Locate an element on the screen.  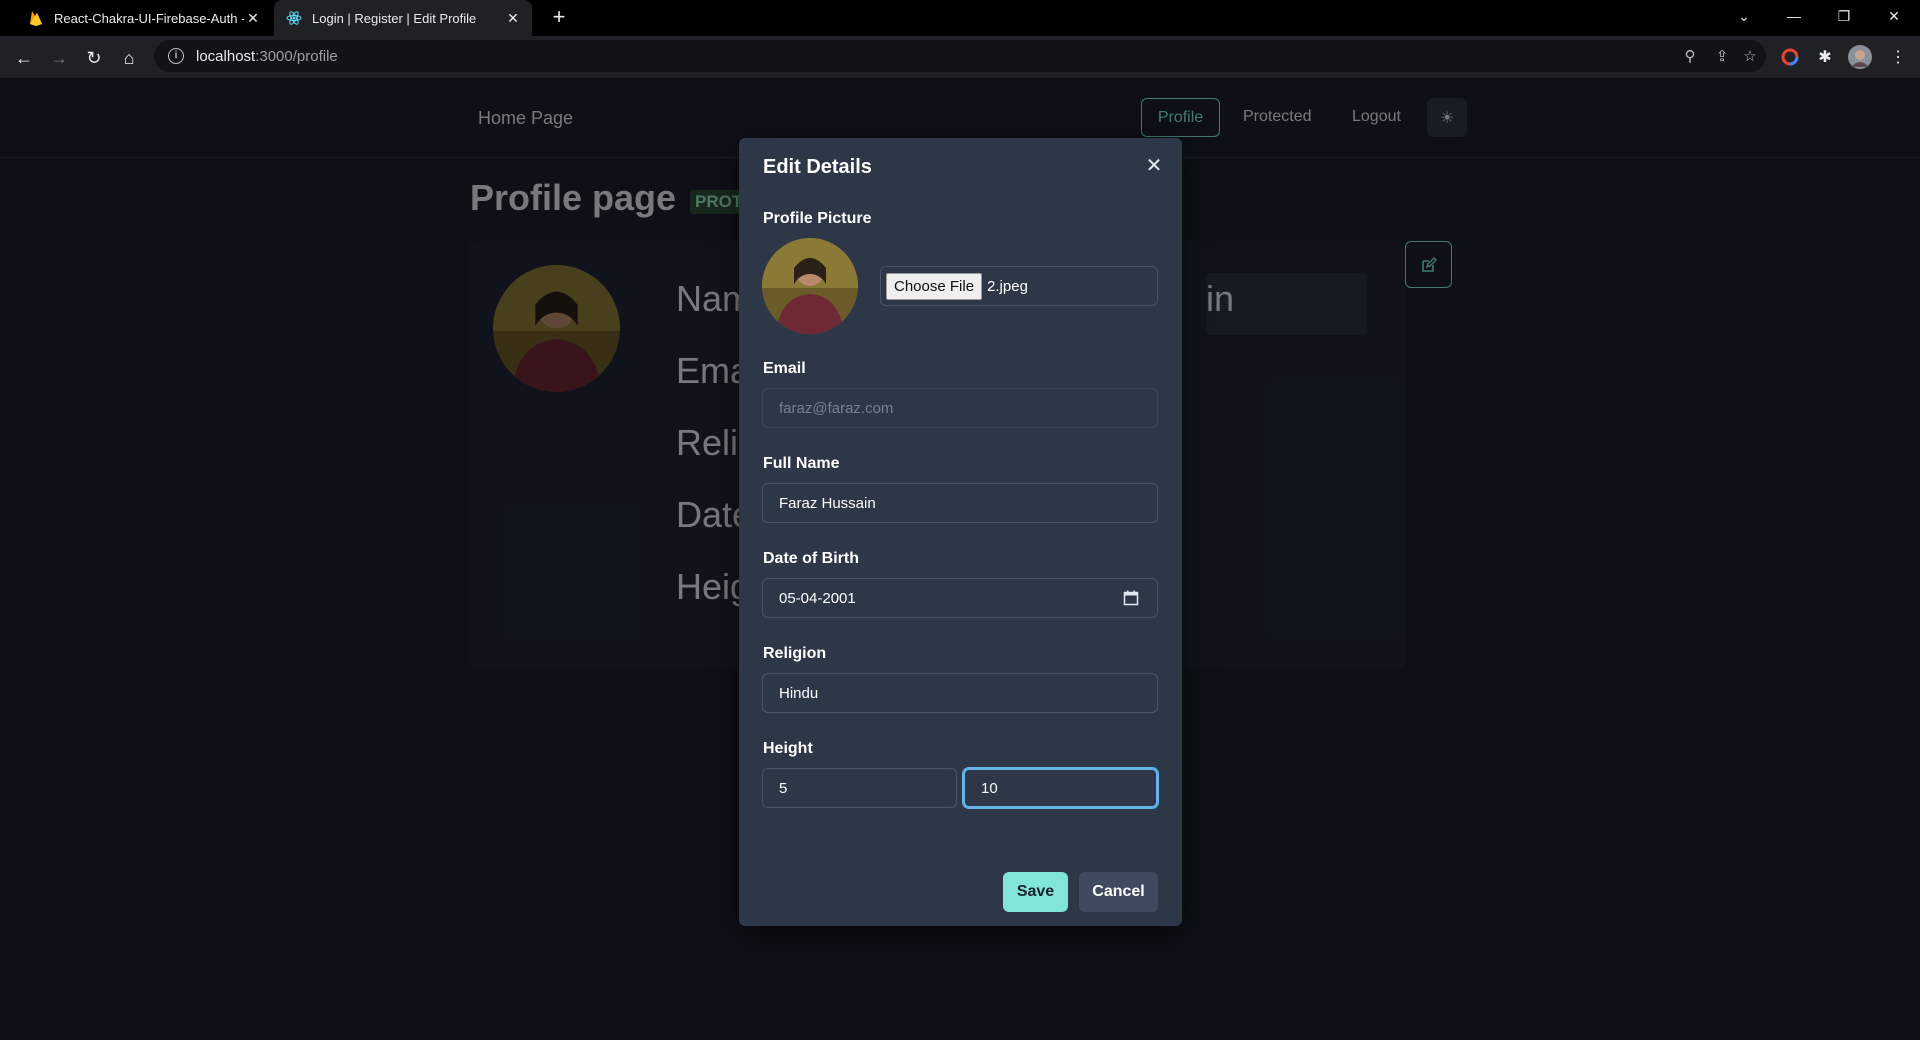
restore-button: ❐ is located at coordinates (1844, 16).